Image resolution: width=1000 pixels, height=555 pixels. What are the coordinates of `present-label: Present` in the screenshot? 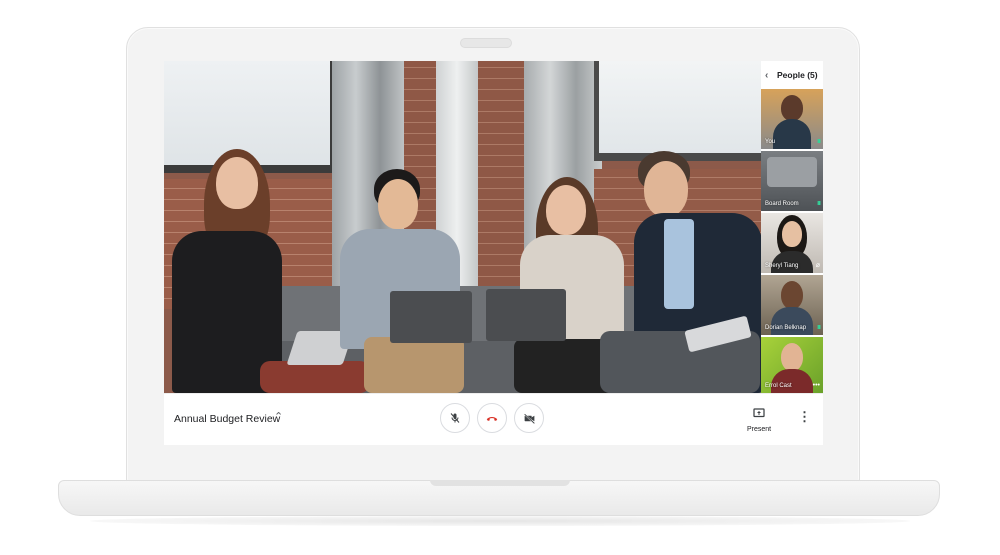 It's located at (759, 429).